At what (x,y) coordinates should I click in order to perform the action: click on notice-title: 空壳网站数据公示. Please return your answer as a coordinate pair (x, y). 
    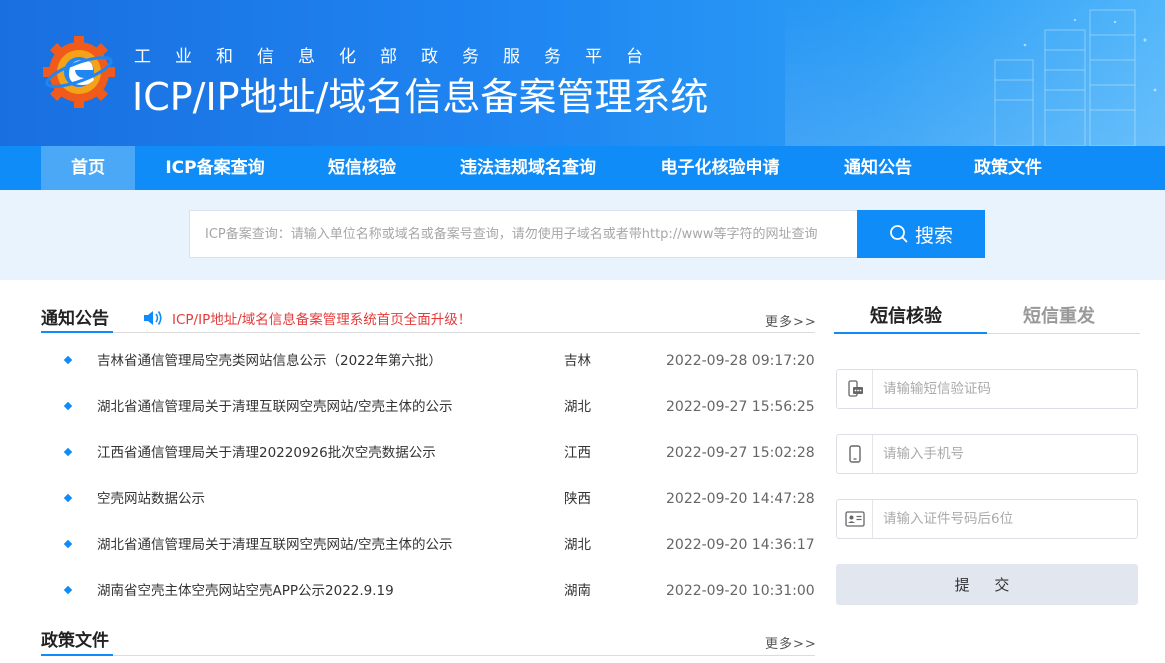
    Looking at the image, I should click on (151, 499).